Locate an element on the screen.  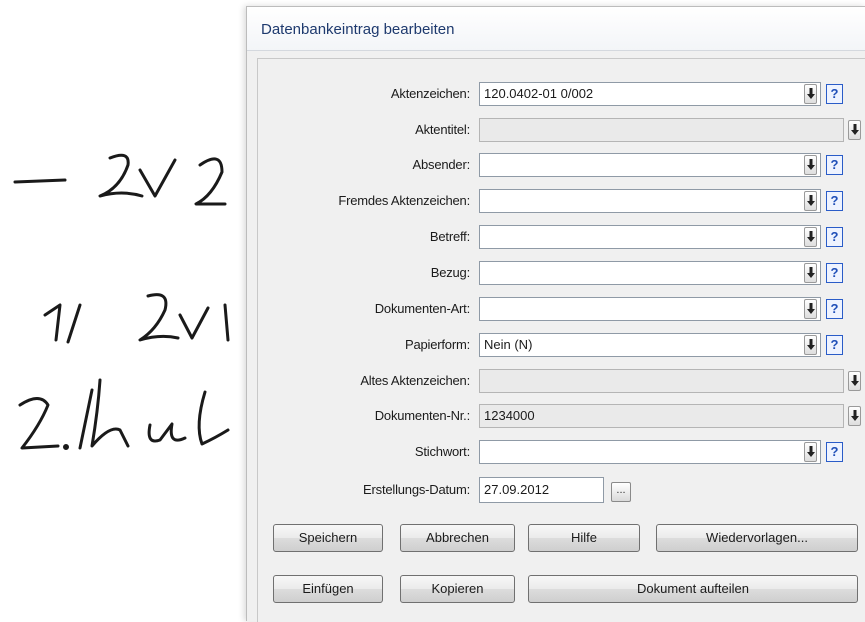
aktentitel-input is located at coordinates (661, 130).